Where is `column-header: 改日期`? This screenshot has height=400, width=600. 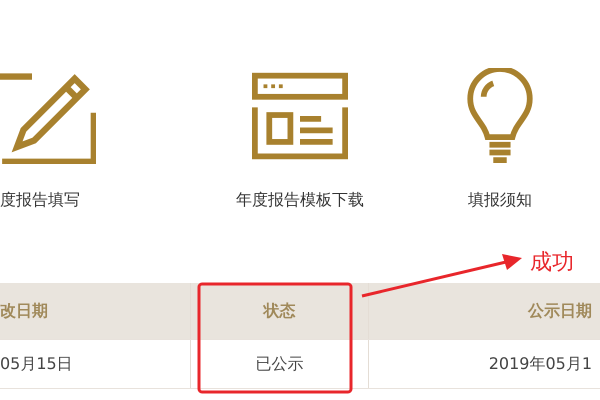 column-header: 改日期 is located at coordinates (95, 311).